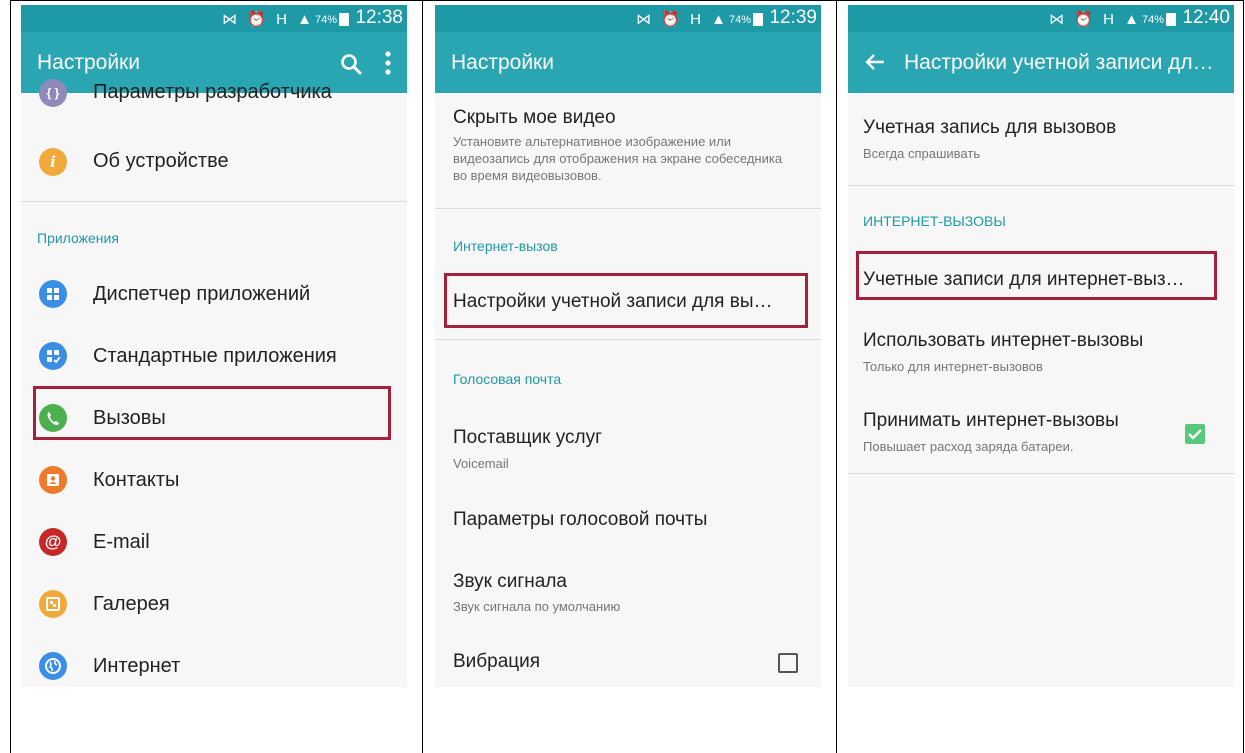  I want to click on list-item-contacts: Контакты, so click(214, 481).